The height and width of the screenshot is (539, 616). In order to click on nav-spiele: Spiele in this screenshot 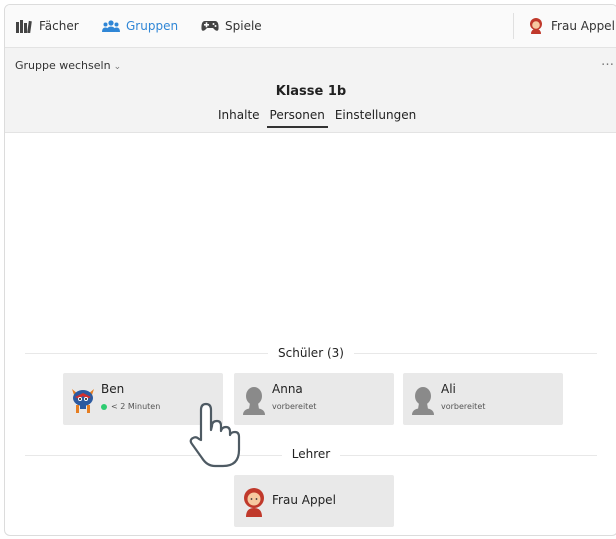, I will do `click(231, 26)`.